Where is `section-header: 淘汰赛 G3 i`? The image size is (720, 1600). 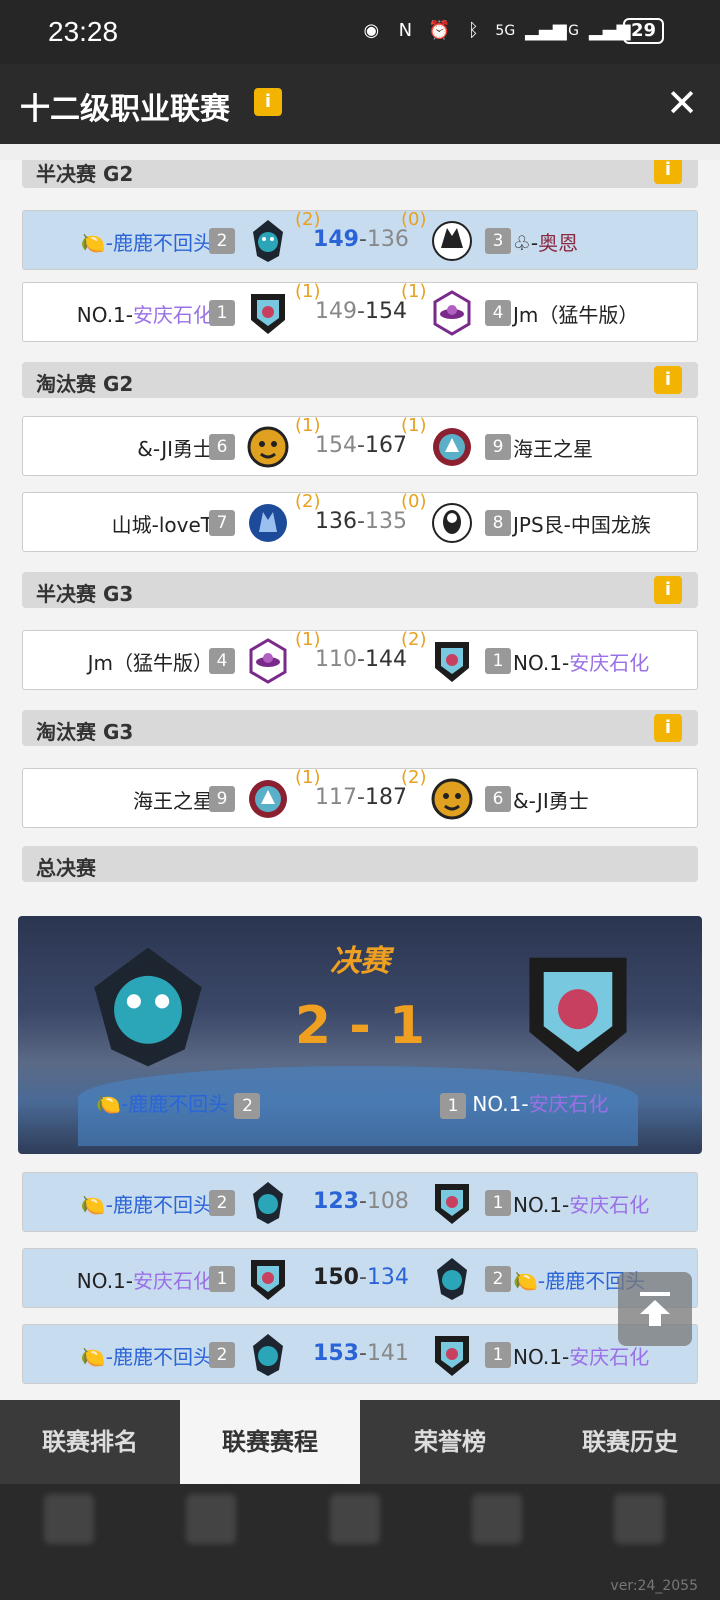 section-header: 淘汰赛 G3 i is located at coordinates (360, 728).